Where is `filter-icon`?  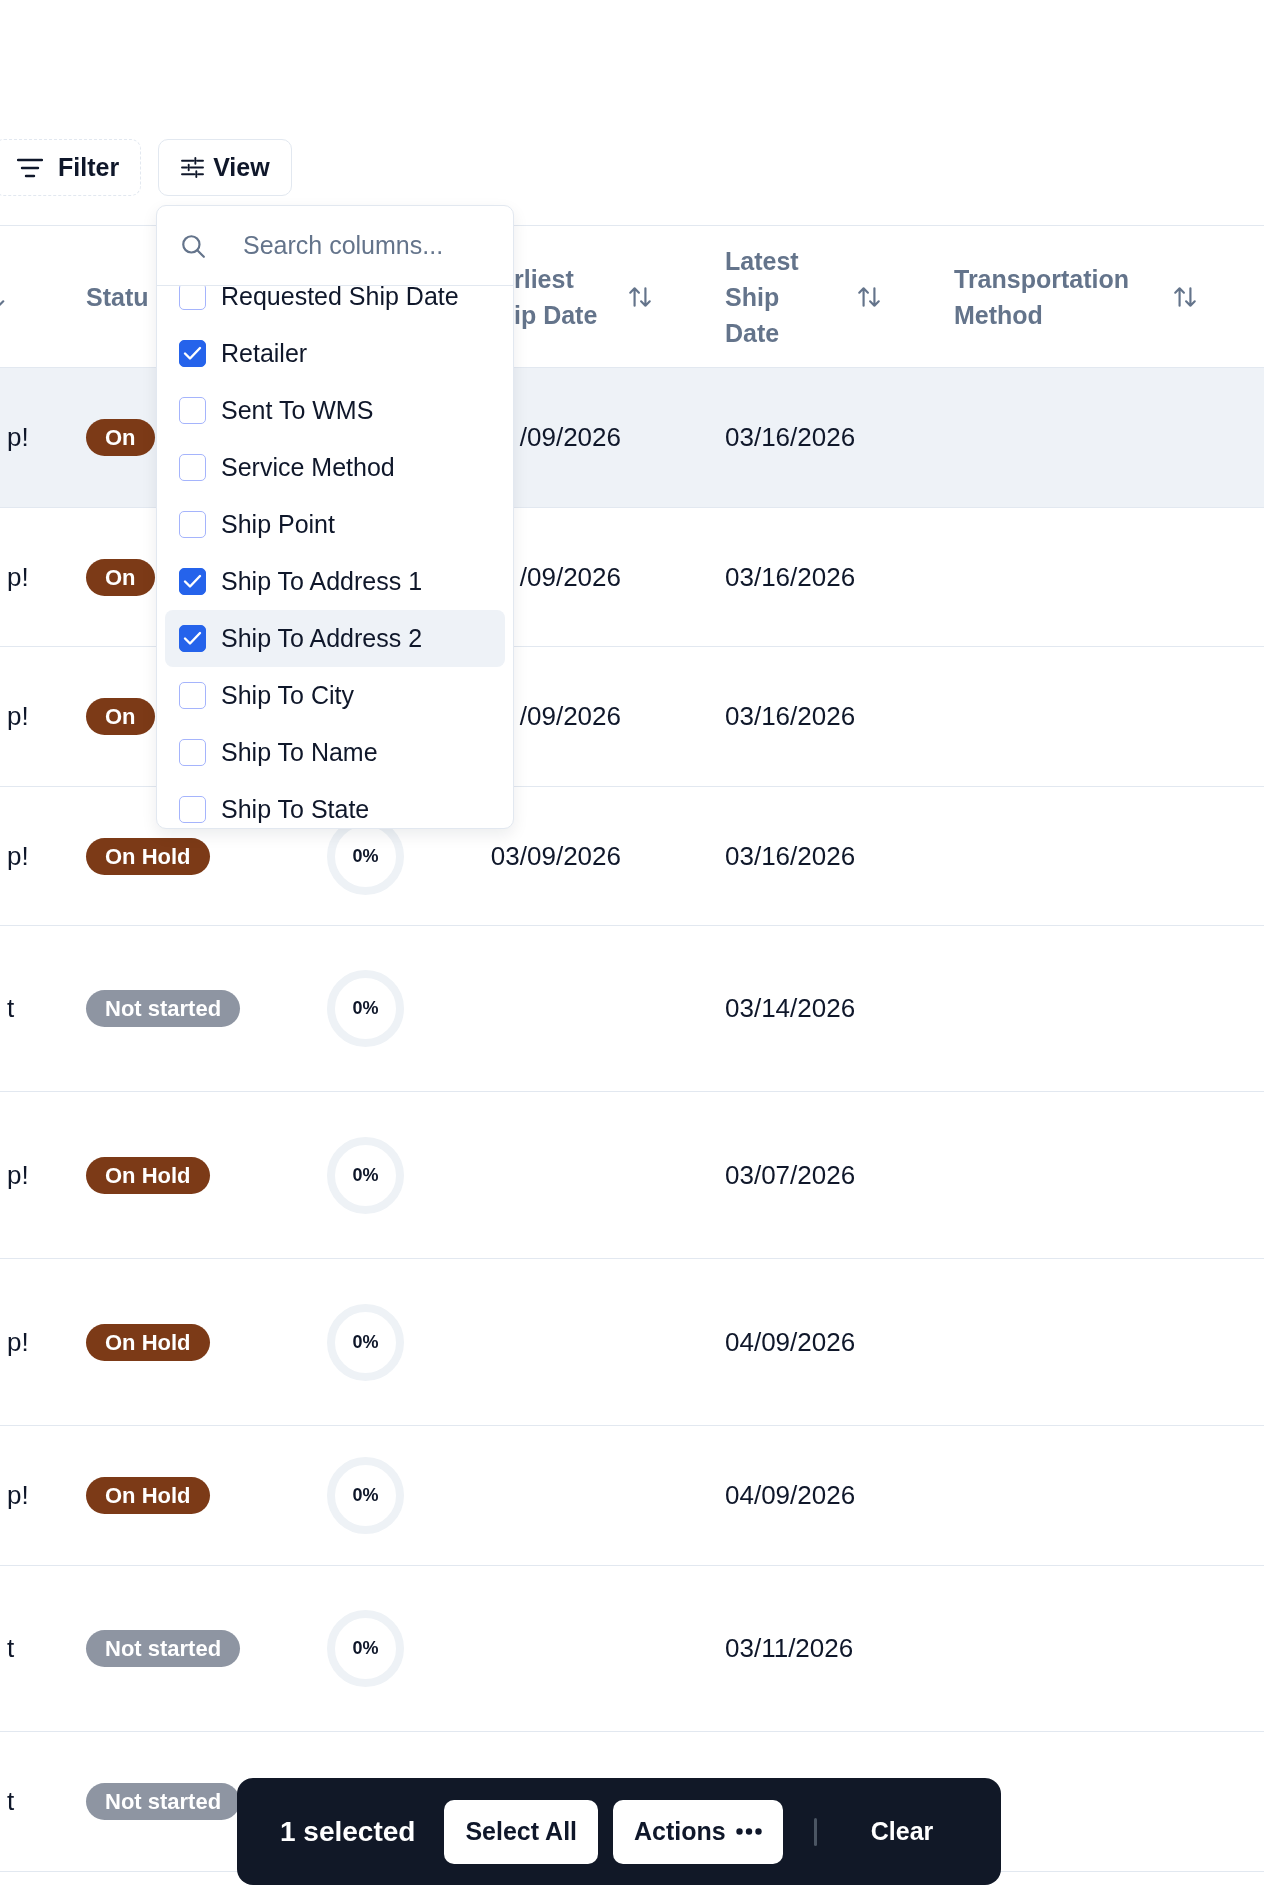 filter-icon is located at coordinates (30, 167).